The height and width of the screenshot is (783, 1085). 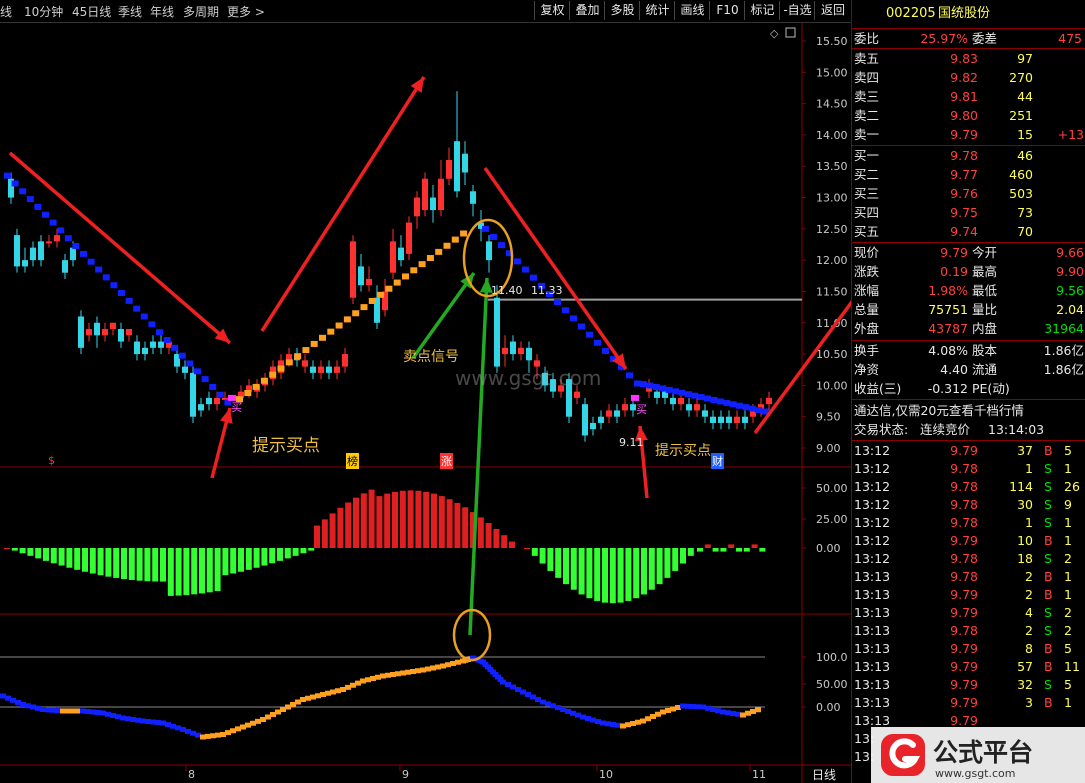 What do you see at coordinates (43, 11) in the screenshot?
I see `period-tab-10min: 10分钟` at bounding box center [43, 11].